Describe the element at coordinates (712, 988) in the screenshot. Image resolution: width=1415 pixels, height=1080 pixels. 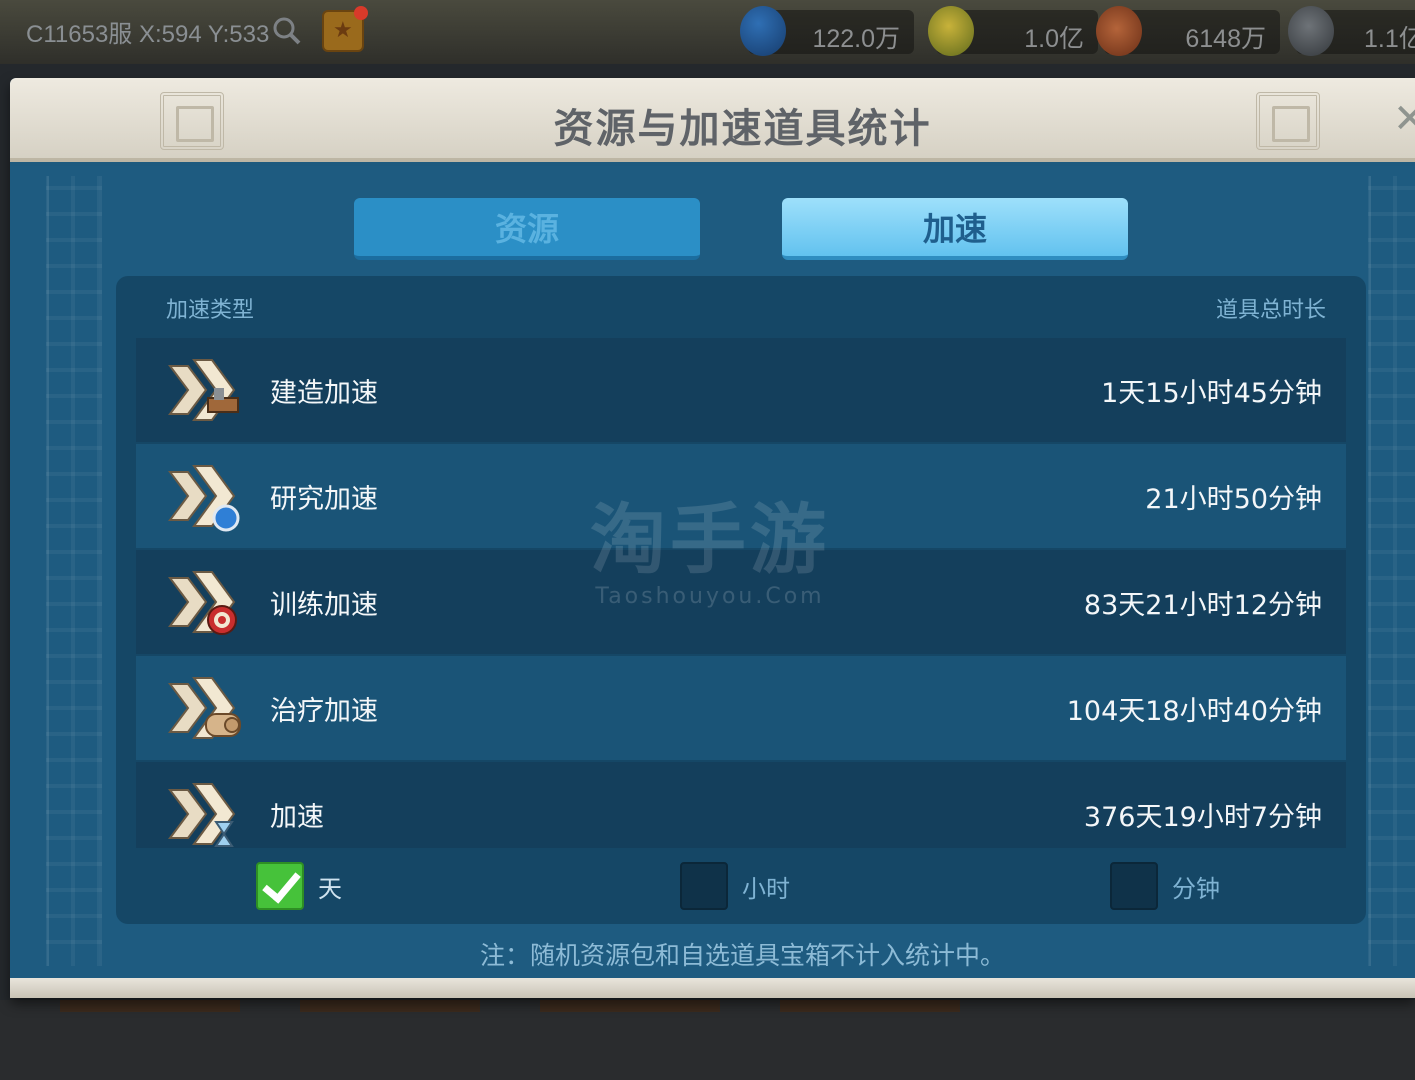
I see `dialog-bottom-border` at that location.